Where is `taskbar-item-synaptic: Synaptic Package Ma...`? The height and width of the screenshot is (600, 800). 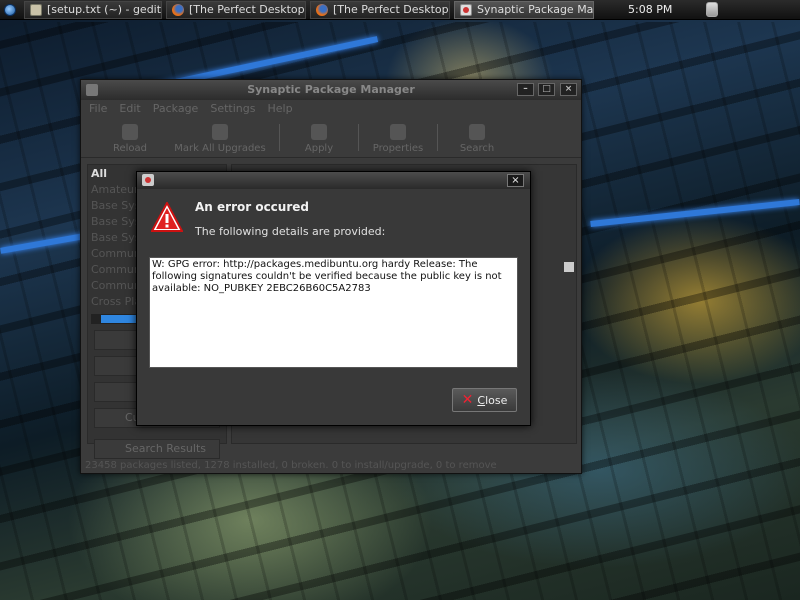
taskbar-item-synaptic: Synaptic Package Ma... is located at coordinates (524, 9).